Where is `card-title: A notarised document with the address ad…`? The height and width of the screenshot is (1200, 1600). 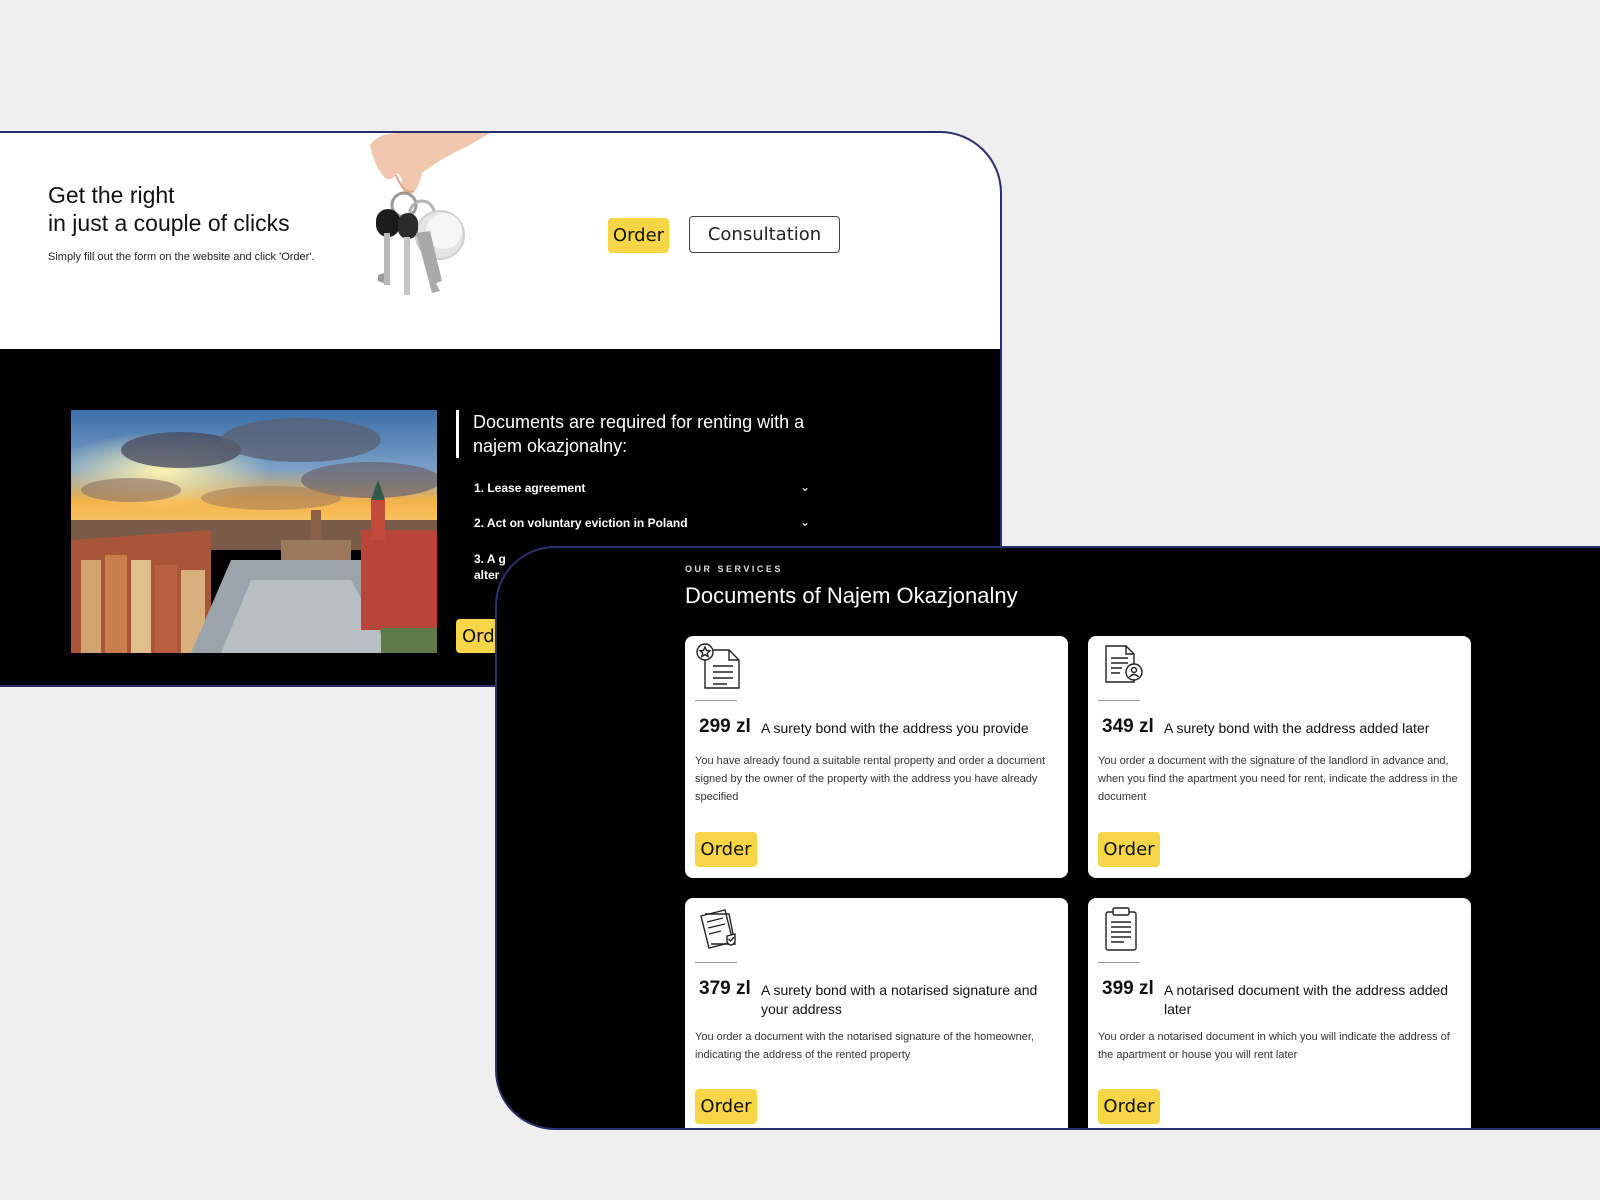 card-title: A notarised document with the address ad… is located at coordinates (1306, 999).